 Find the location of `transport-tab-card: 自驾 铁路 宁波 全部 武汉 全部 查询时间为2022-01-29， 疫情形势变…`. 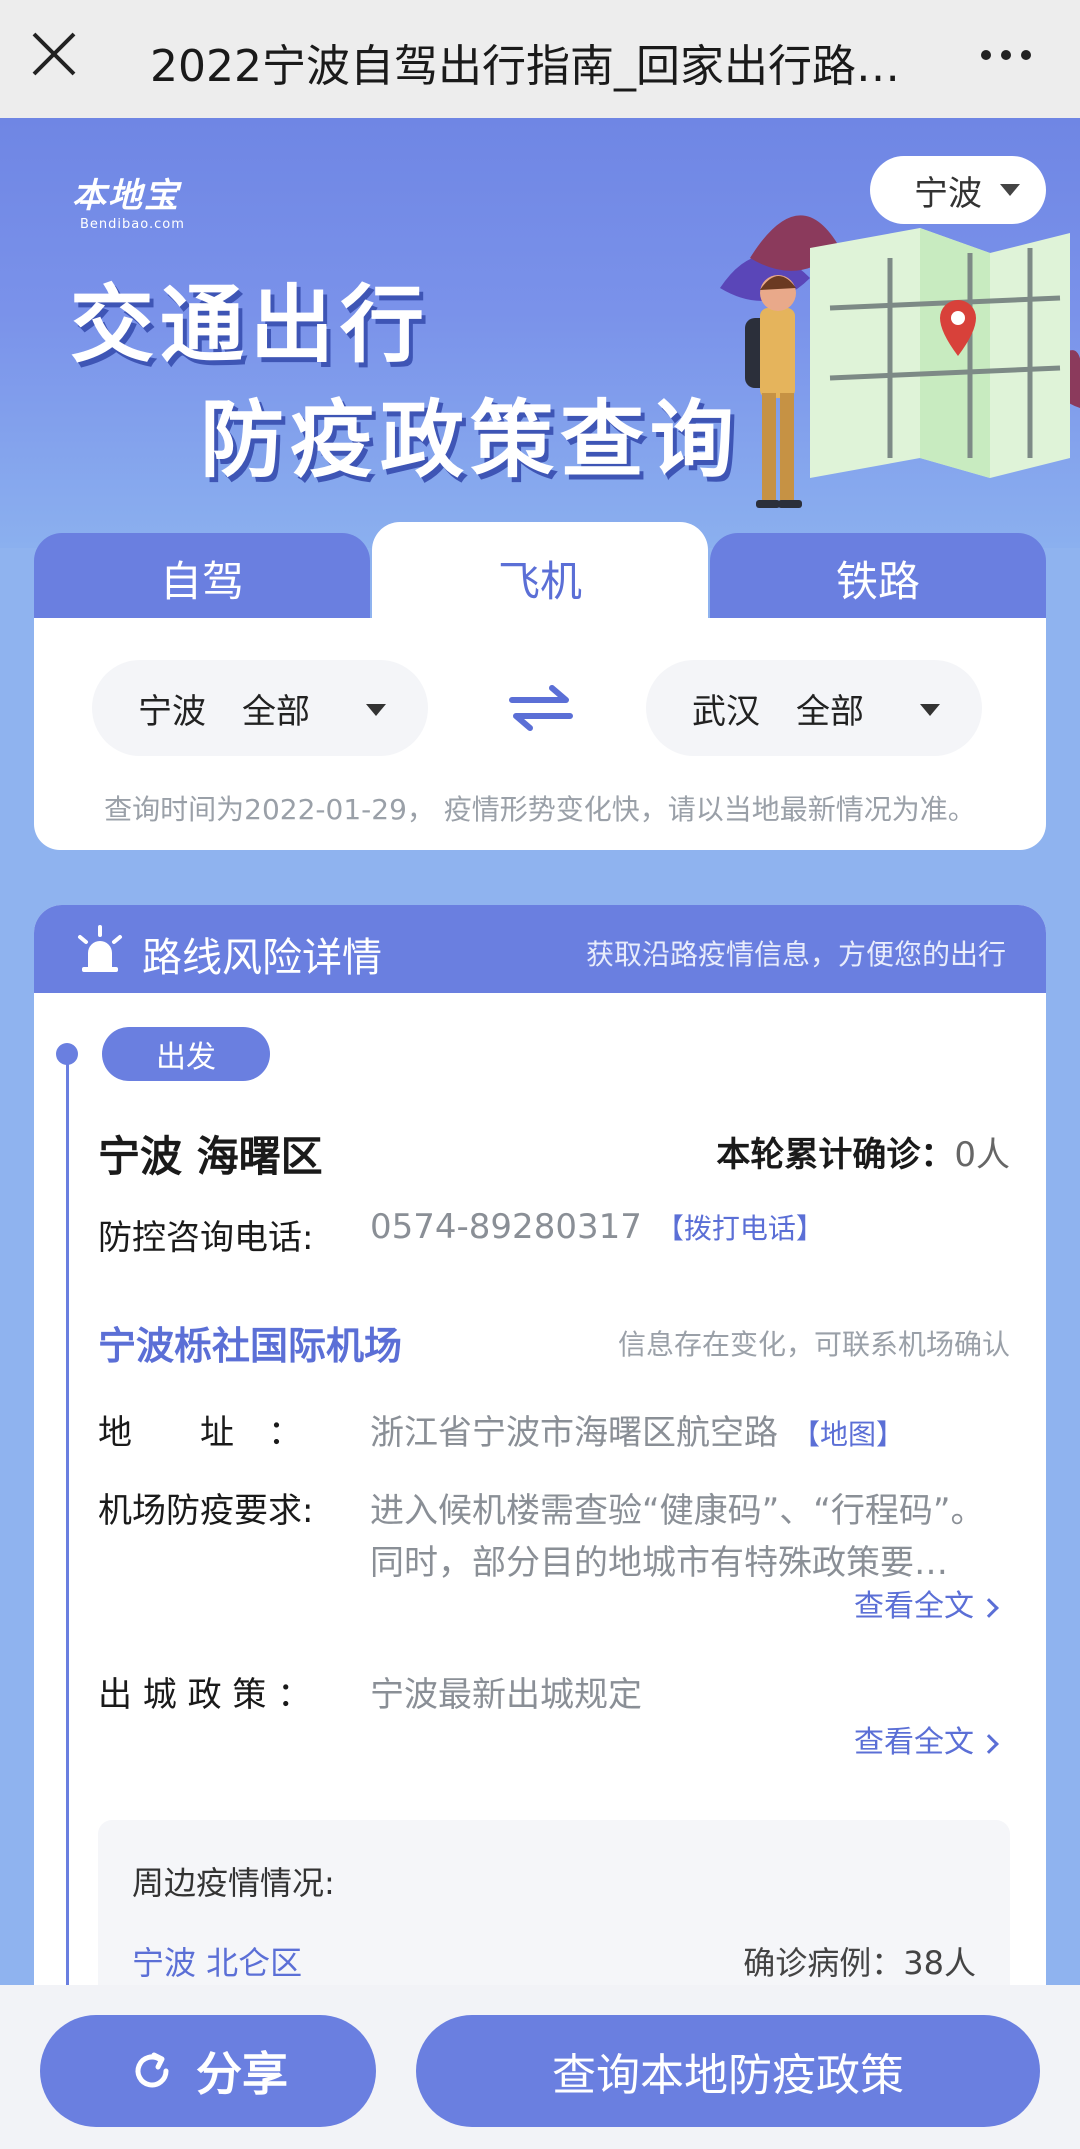

transport-tab-card: 自驾 铁路 宁波 全部 武汉 全部 查询时间为2022-01-29， 疫情形势变… is located at coordinates (540, 686).